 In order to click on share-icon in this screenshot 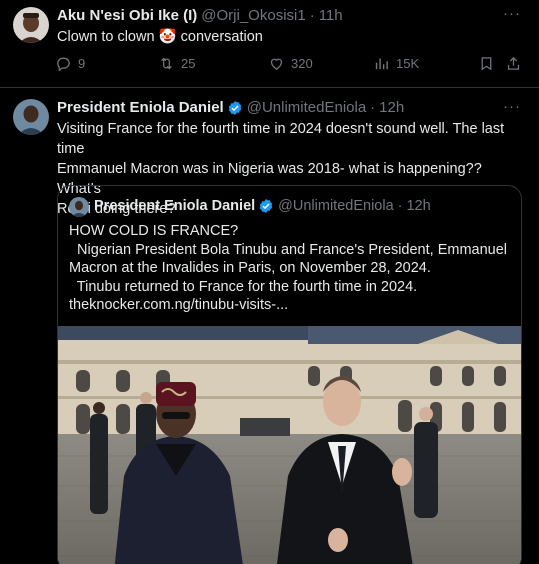, I will do `click(513, 63)`.